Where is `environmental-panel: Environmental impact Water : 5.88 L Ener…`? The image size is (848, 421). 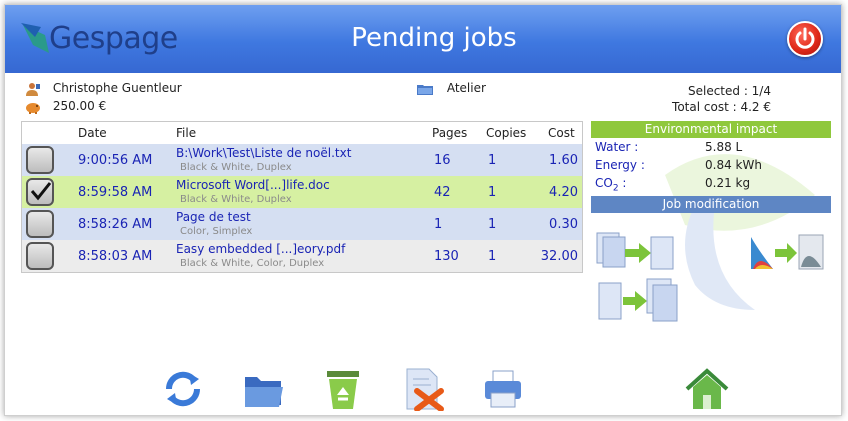
environmental-panel: Environmental impact Water : 5.88 L Ener… is located at coordinates (711, 167).